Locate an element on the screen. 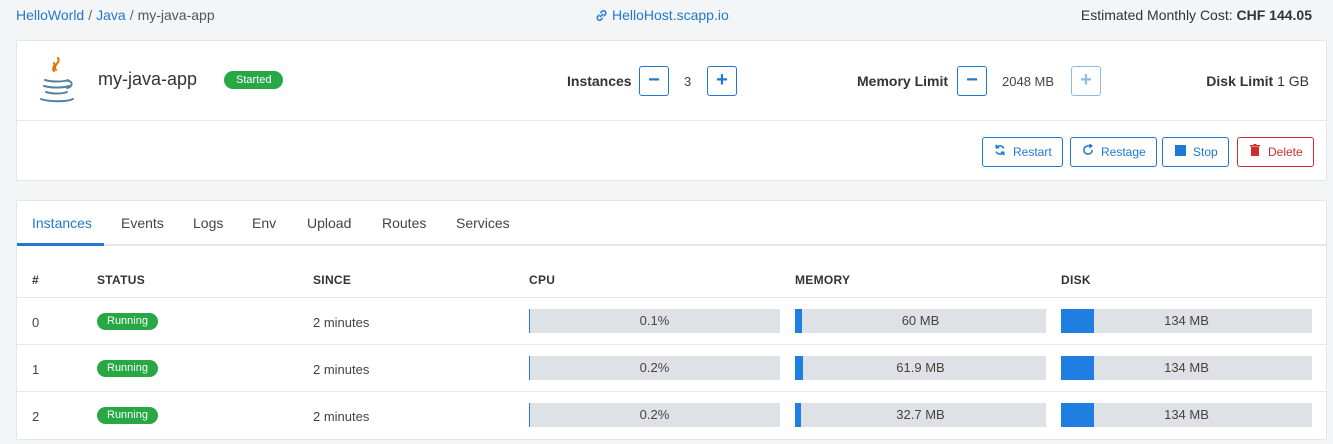  app-name: my-java-app is located at coordinates (148, 79).